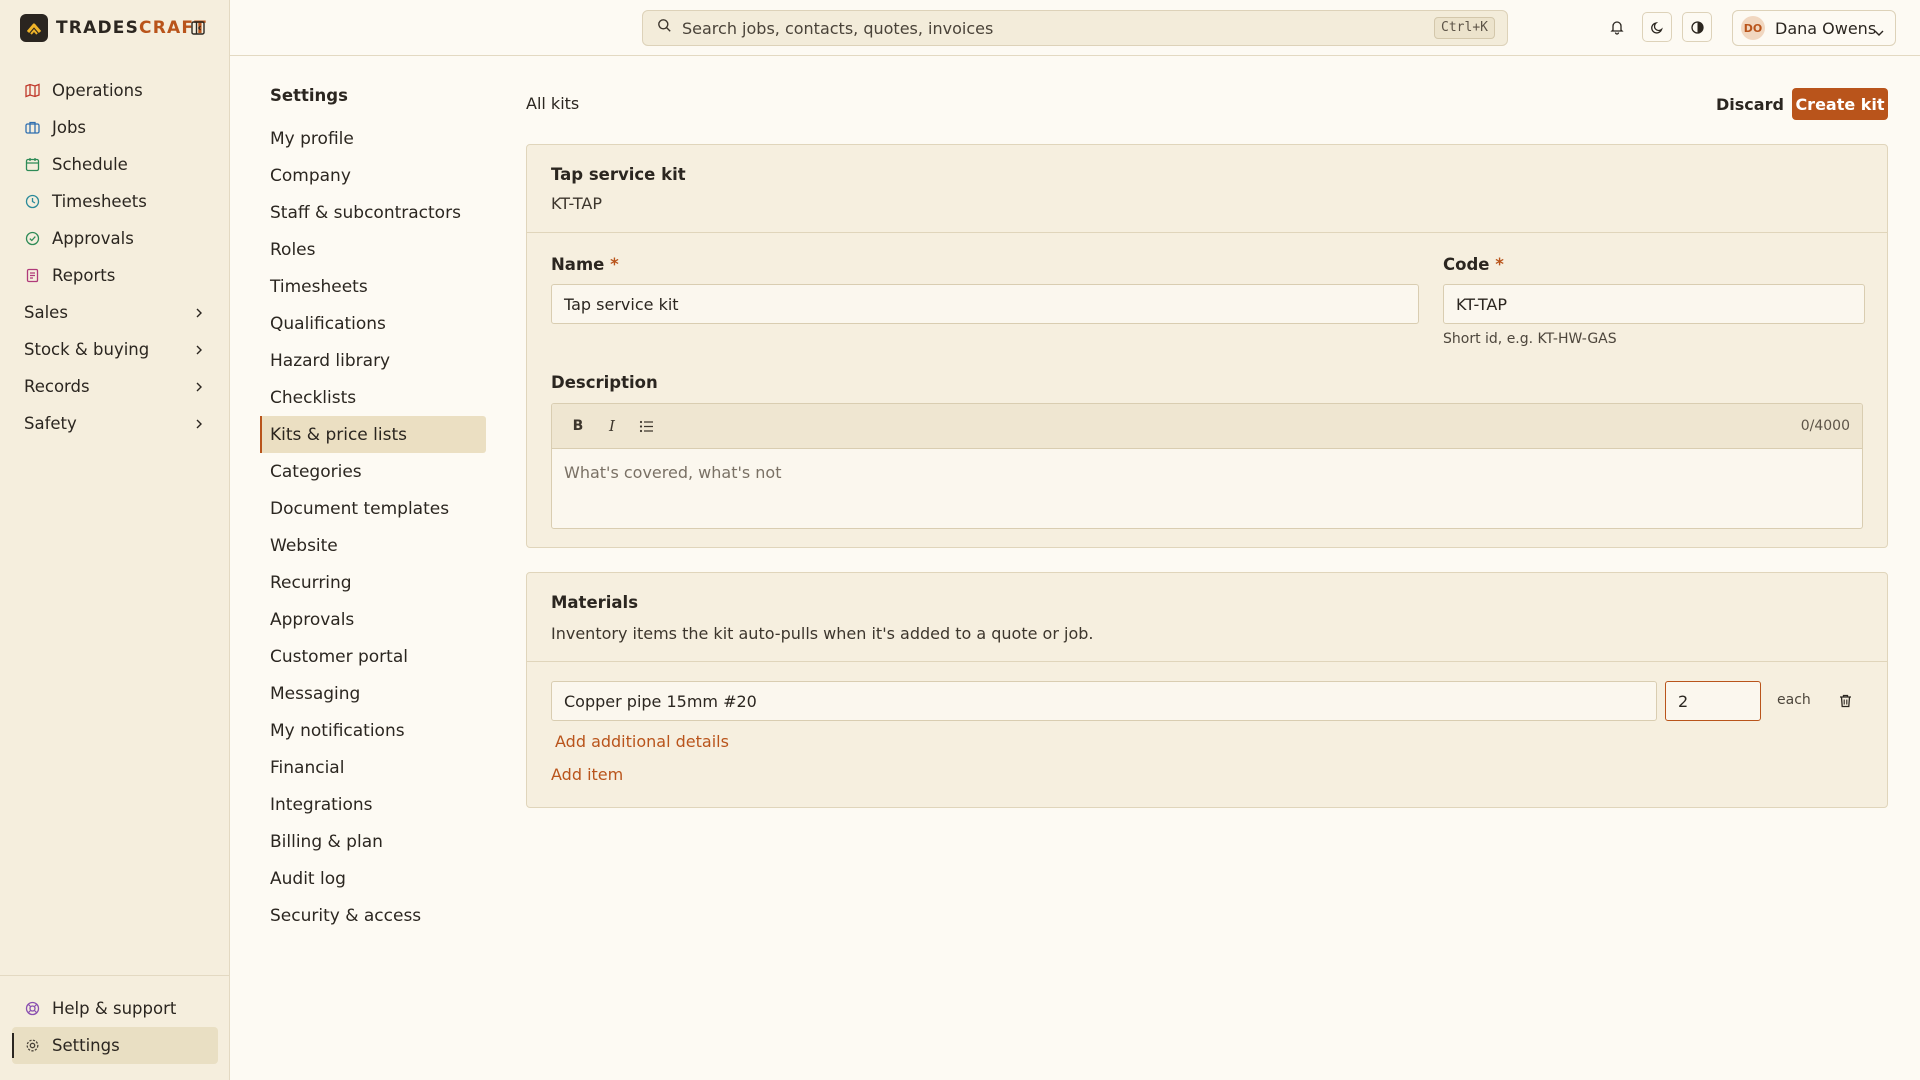 Image resolution: width=1920 pixels, height=1080 pixels. Describe the element at coordinates (32, 239) in the screenshot. I see `check-circle-icon` at that location.